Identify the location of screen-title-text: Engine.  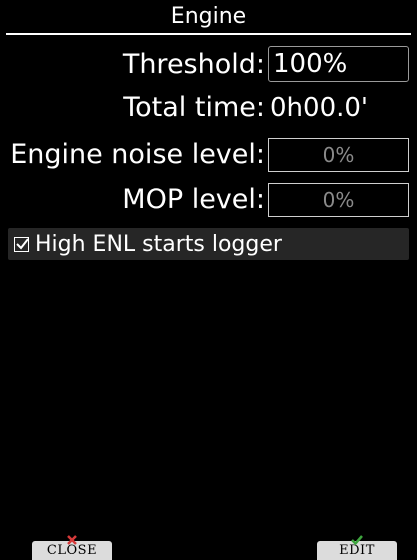
(208, 16).